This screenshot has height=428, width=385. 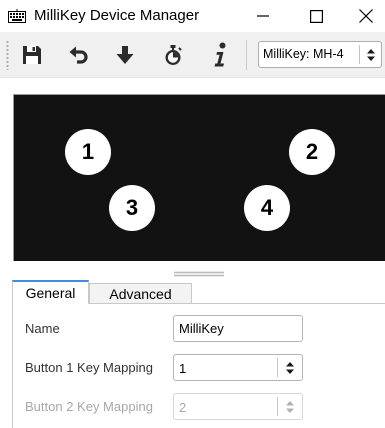 I want to click on close-button, so click(x=364, y=16).